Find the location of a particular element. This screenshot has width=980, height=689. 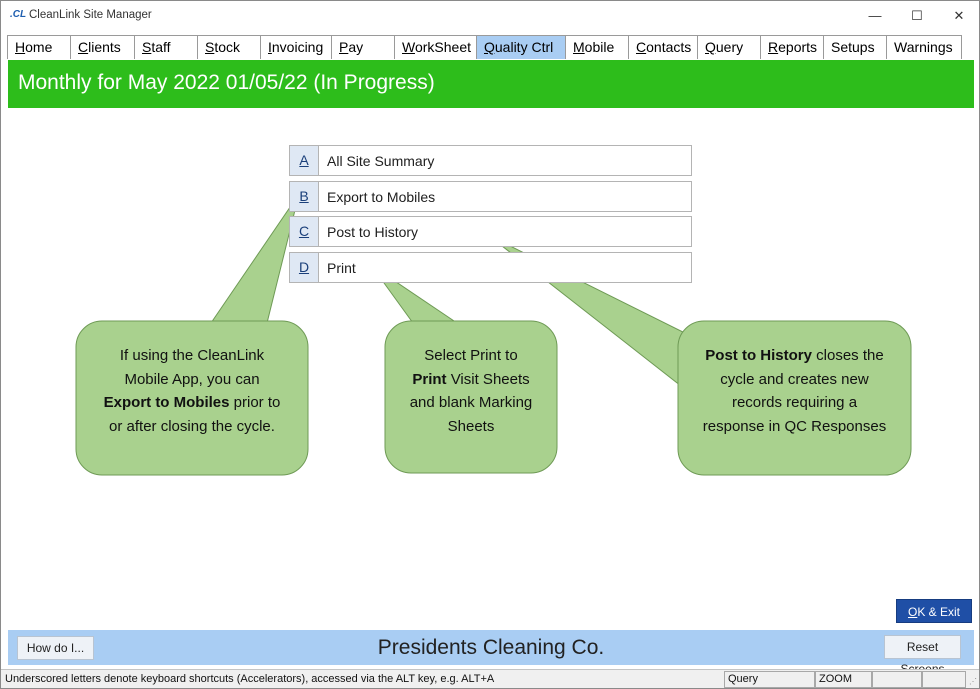

menu-key: B is located at coordinates (304, 196).